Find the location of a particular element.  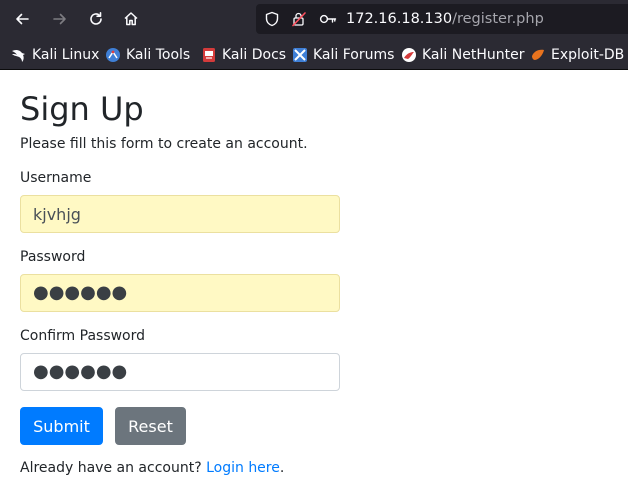

reload-button is located at coordinates (96, 19).